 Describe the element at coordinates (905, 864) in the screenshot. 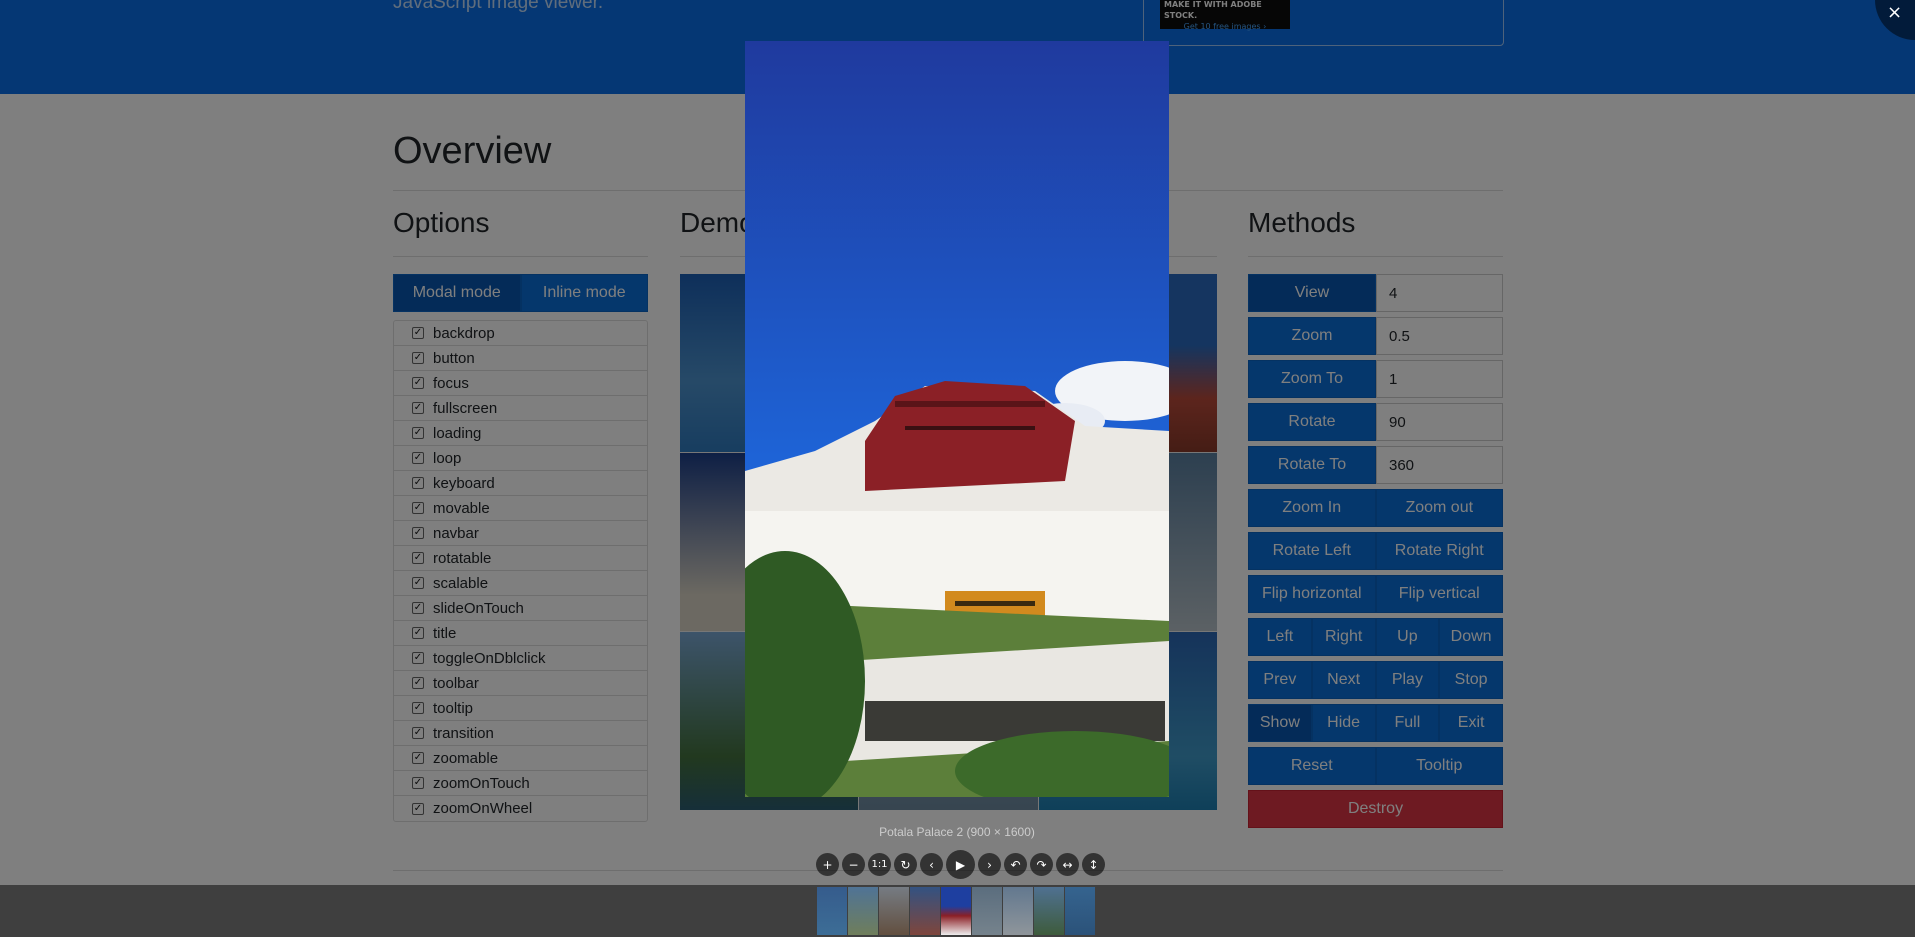

I see `reset-icon: ↻` at that location.